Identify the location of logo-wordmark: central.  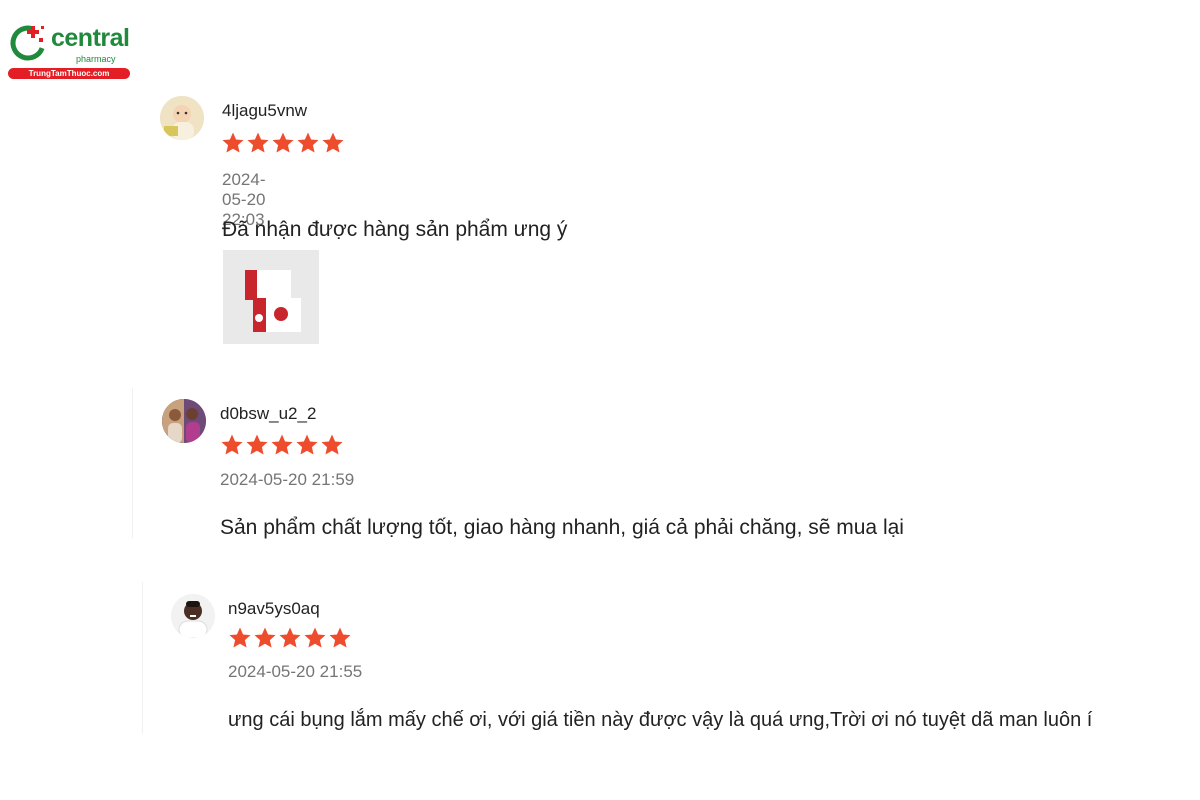
(90, 38).